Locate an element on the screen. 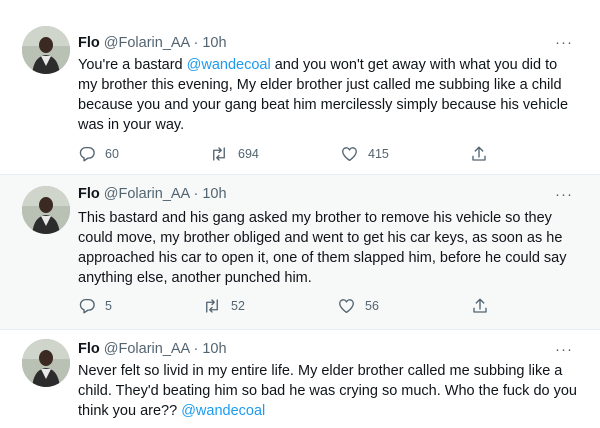  reply-button: 5 is located at coordinates (95, 306).